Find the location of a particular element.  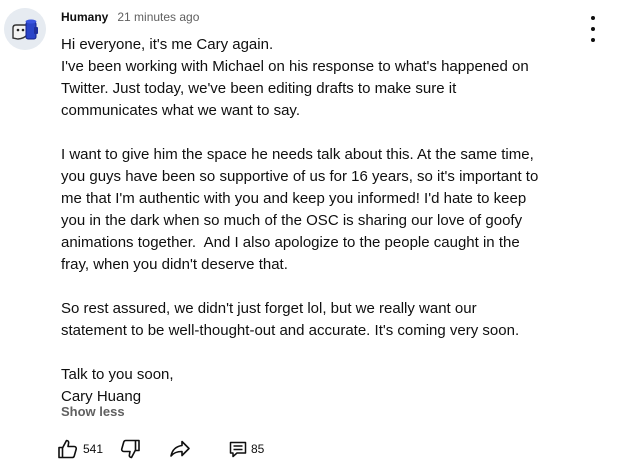

show-less-button: Show less is located at coordinates (93, 411).